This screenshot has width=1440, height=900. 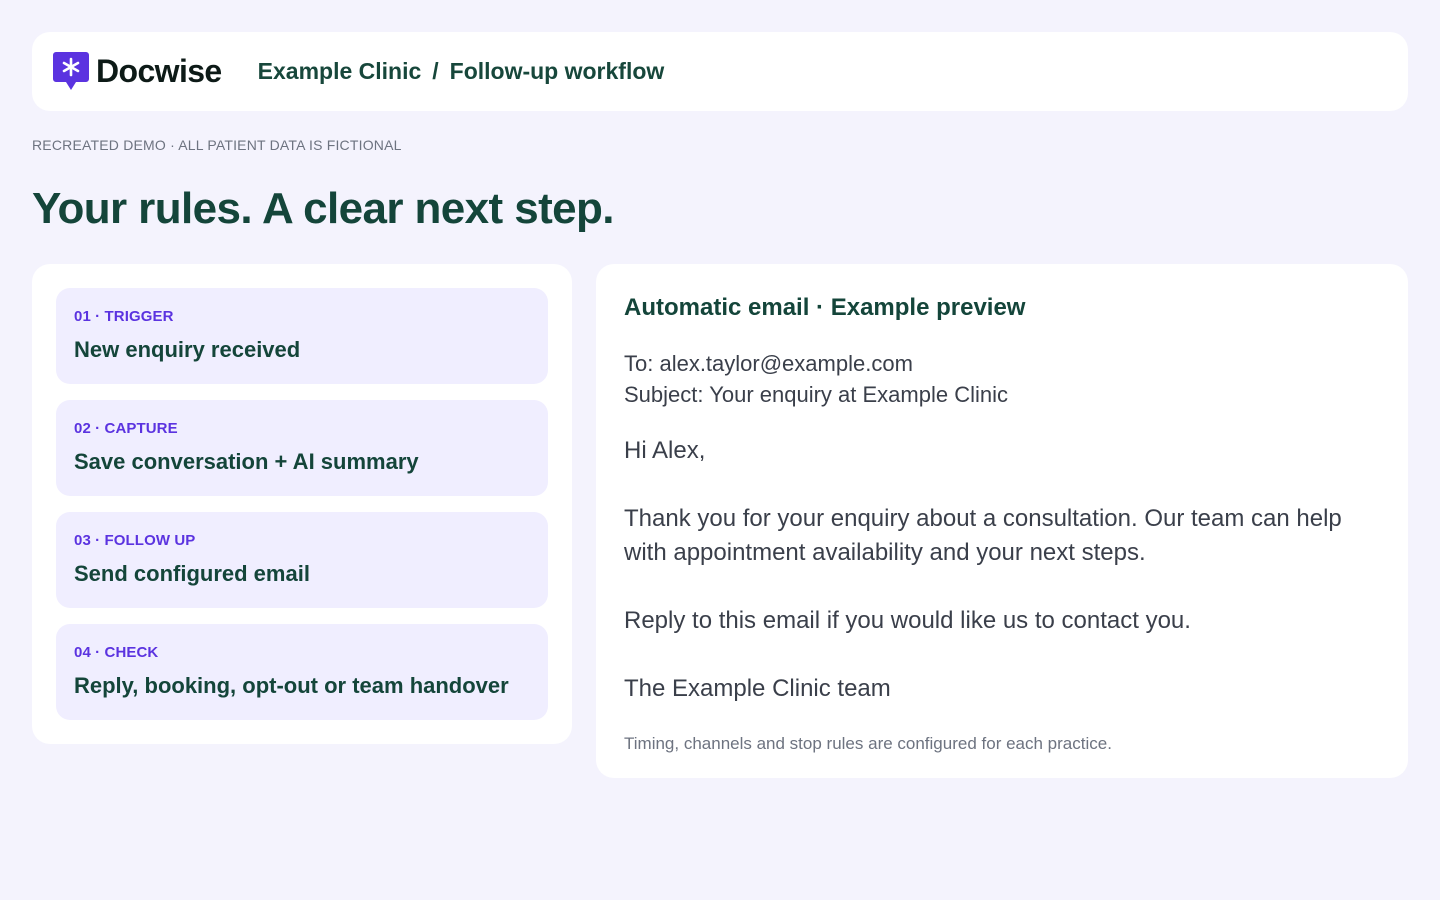 I want to click on breadcrumb-page: Follow-up workflow, so click(x=557, y=71).